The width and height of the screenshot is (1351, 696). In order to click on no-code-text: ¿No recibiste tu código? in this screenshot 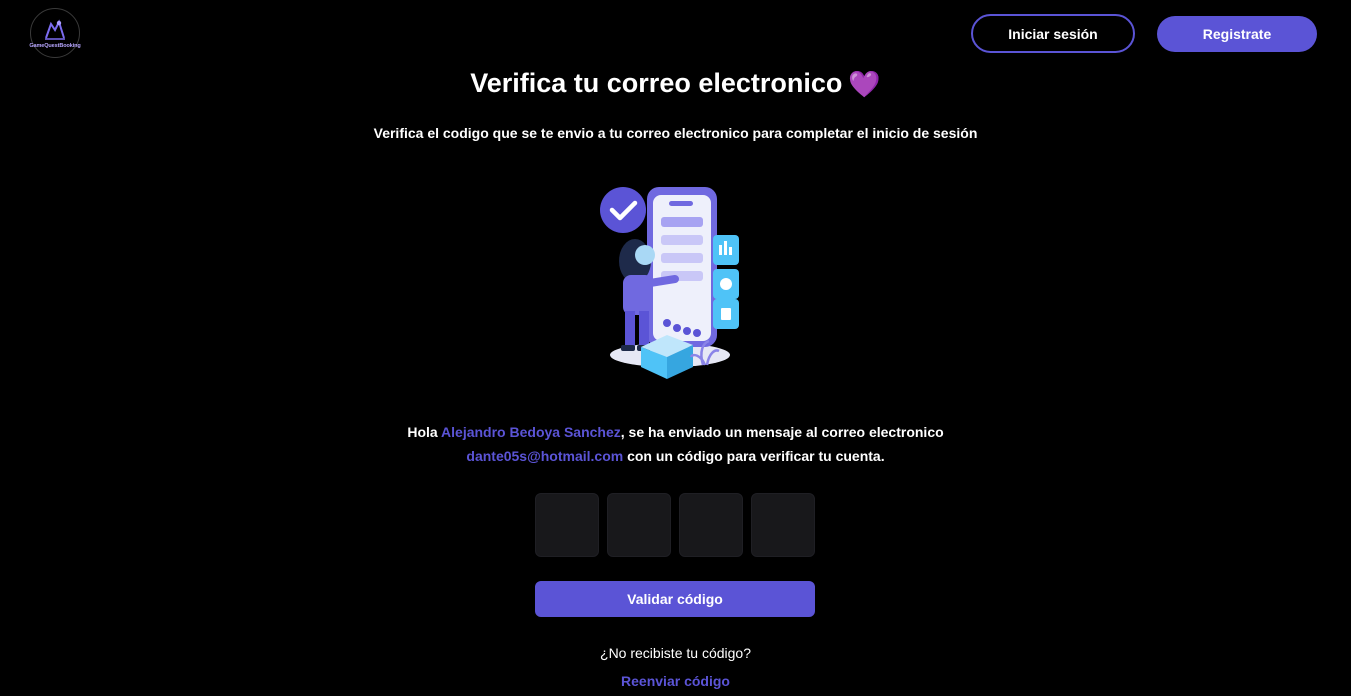, I will do `click(675, 653)`.